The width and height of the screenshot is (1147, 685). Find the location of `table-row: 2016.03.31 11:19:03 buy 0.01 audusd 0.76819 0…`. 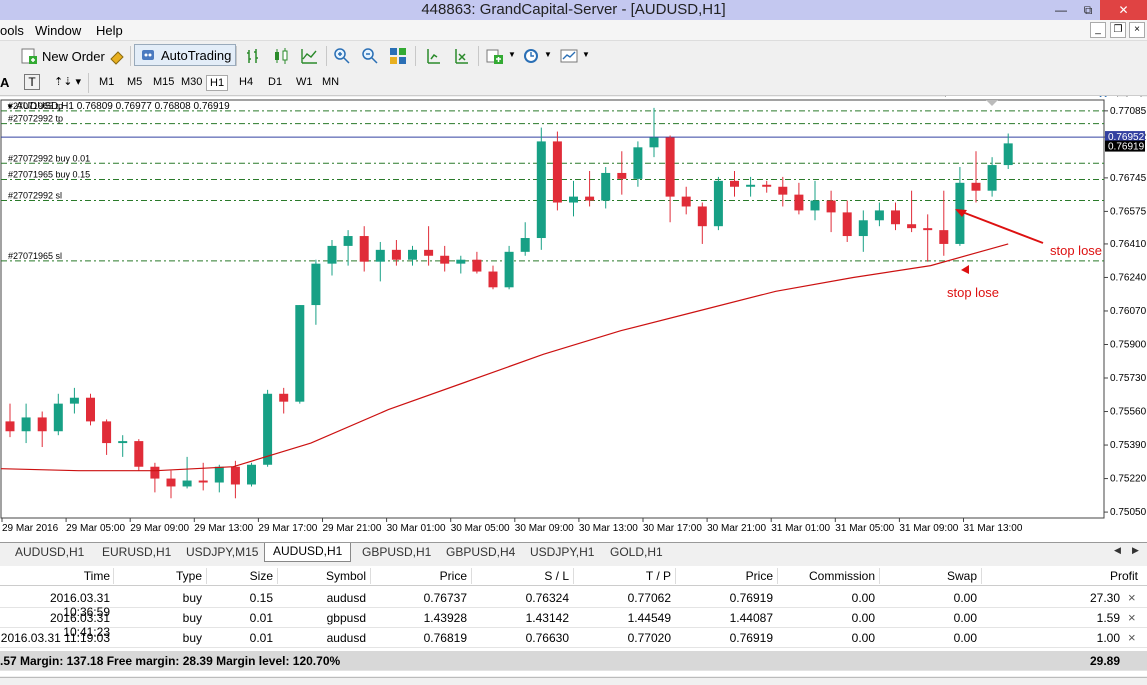

table-row: 2016.03.31 11:19:03 buy 0.01 audusd 0.76819 0… is located at coordinates (573, 638).